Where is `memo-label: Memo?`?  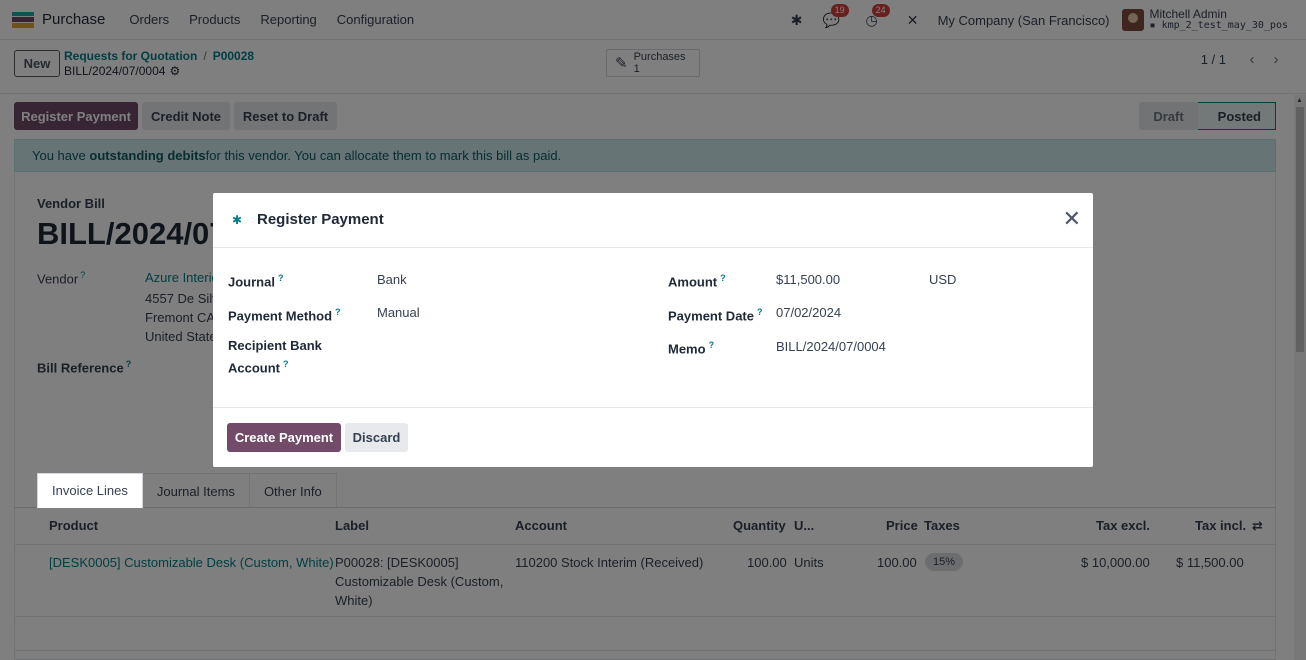
memo-label: Memo? is located at coordinates (691, 348).